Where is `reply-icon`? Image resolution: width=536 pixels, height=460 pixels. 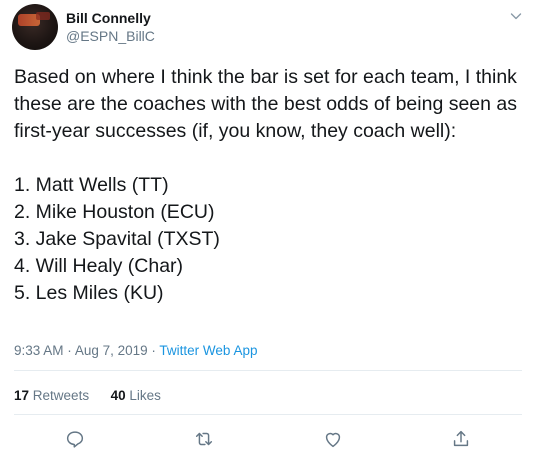 reply-icon is located at coordinates (75, 439).